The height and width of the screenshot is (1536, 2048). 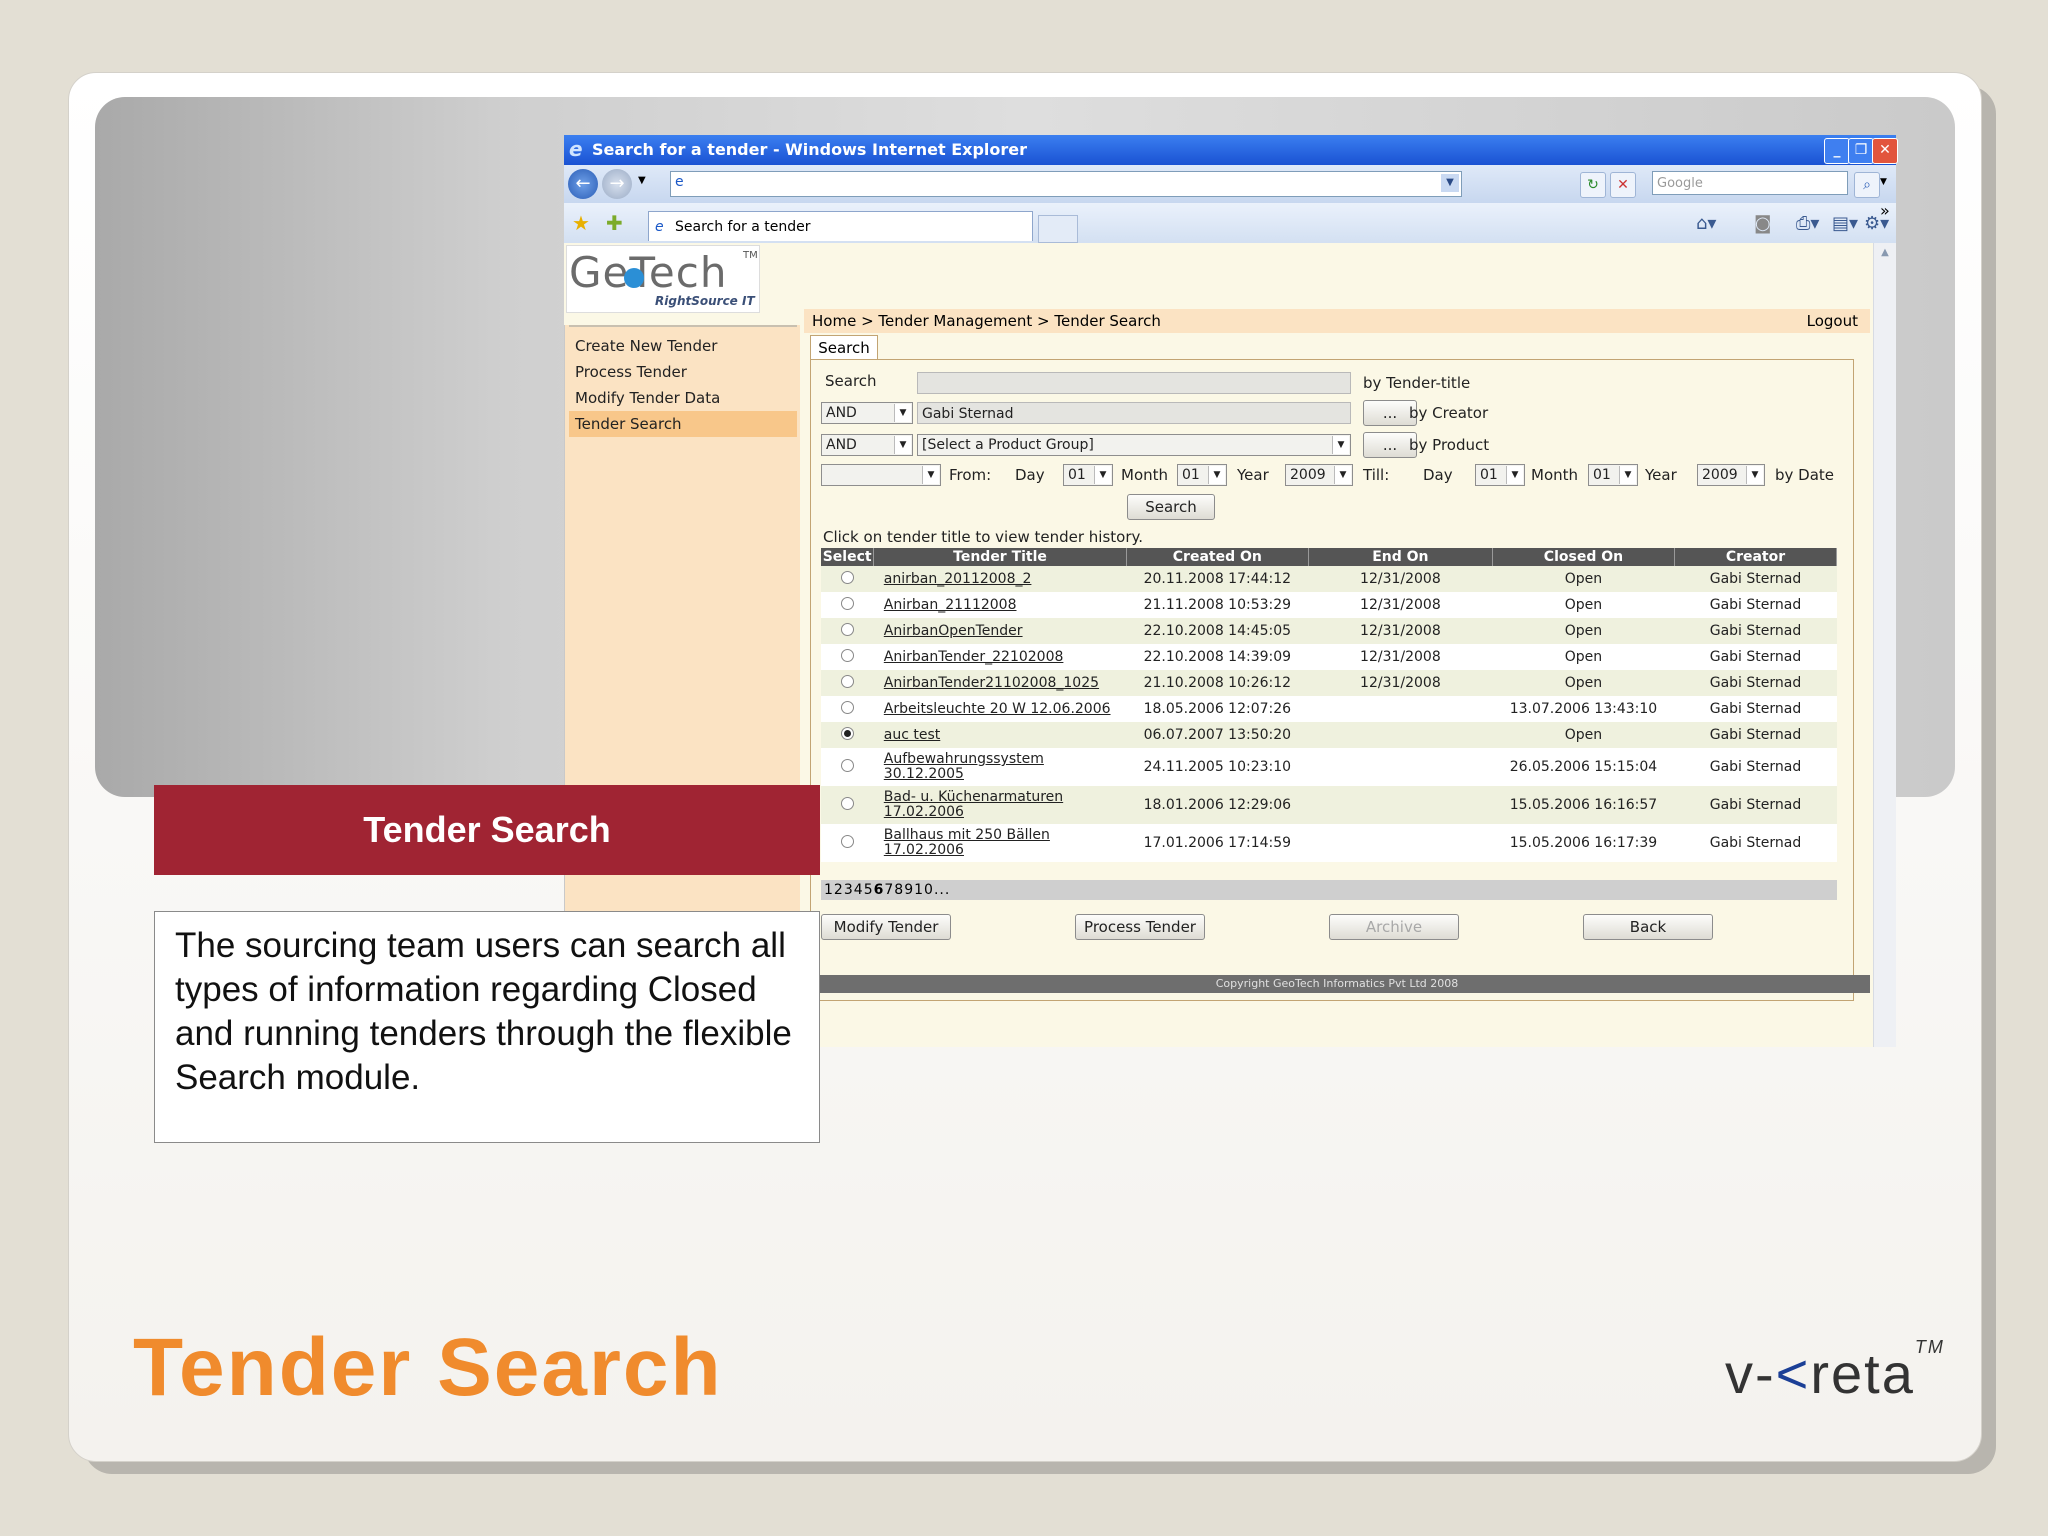 I want to click on web-search-input: Google, so click(x=1750, y=183).